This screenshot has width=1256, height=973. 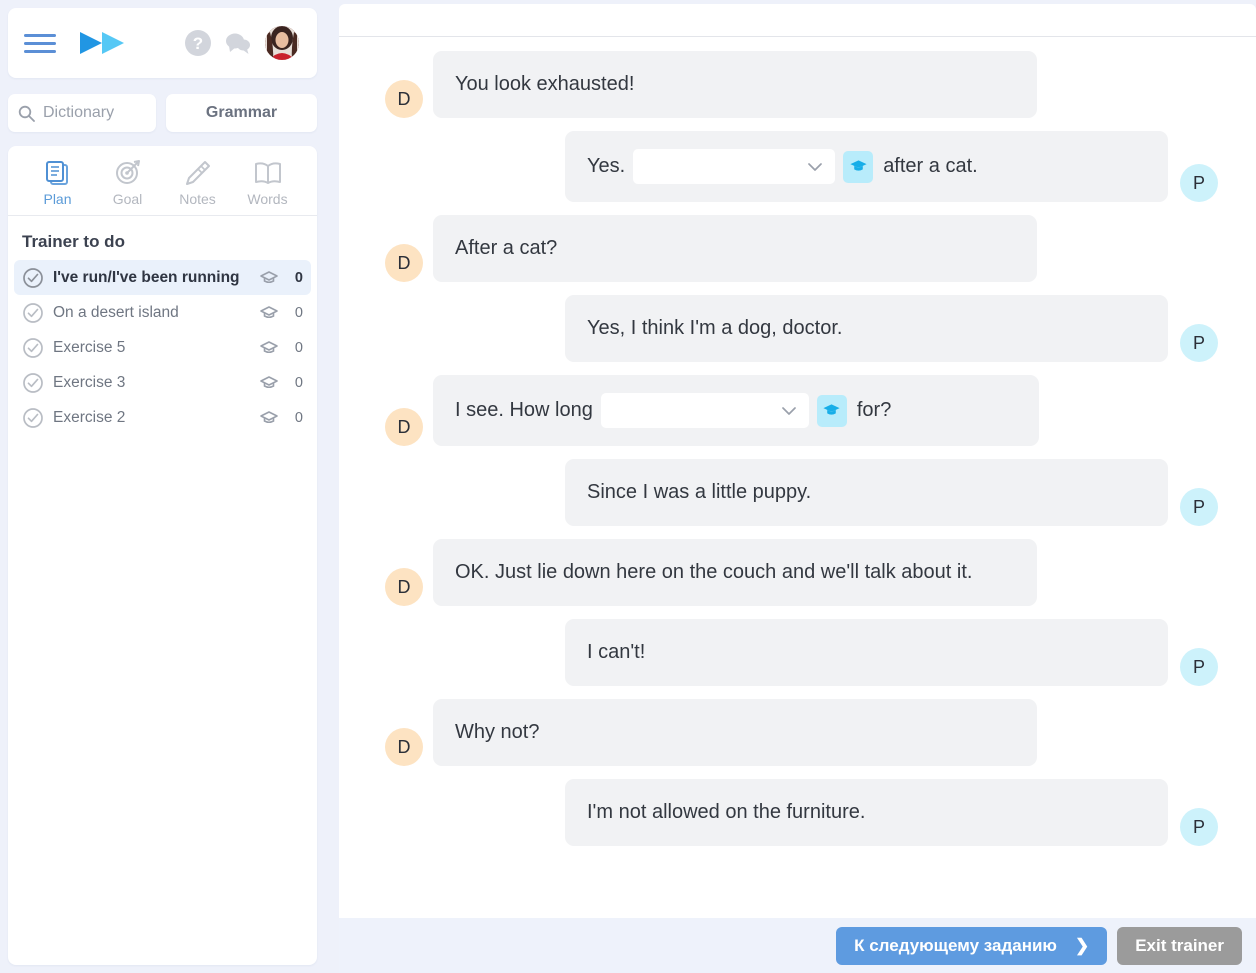 I want to click on grammar-button: Grammar, so click(x=241, y=113).